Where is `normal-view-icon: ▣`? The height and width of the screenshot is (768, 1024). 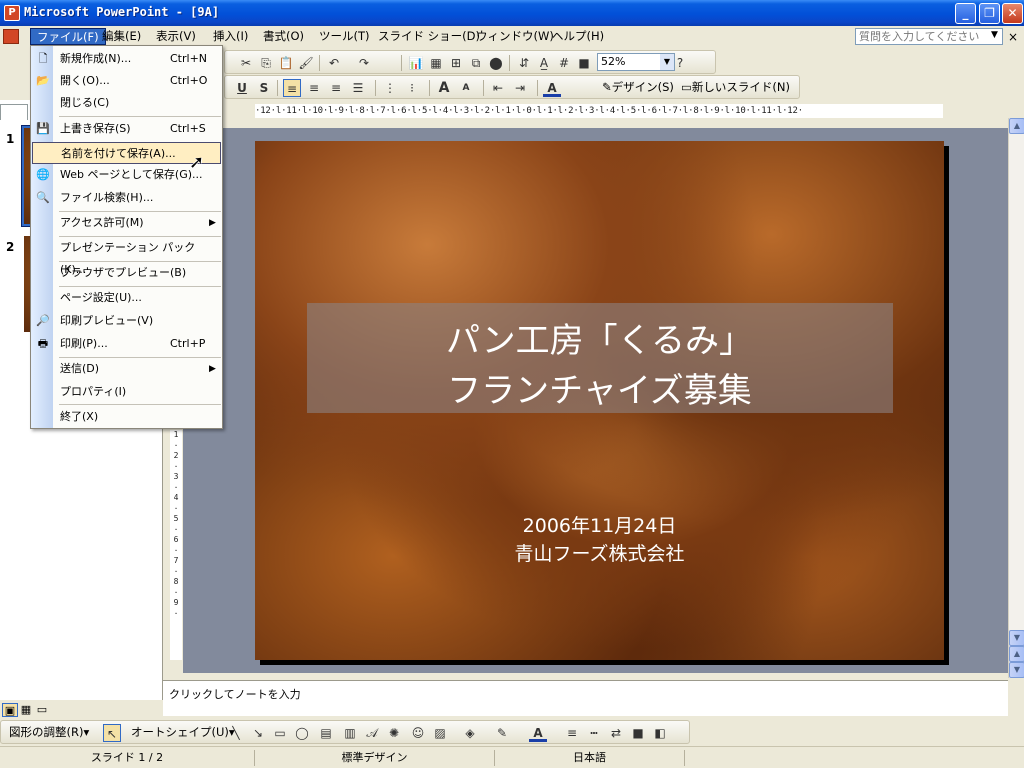
normal-view-icon: ▣ is located at coordinates (10, 710).